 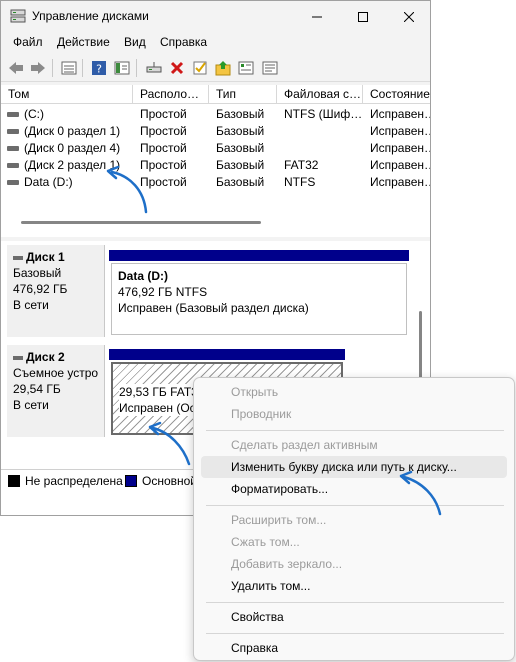 I want to click on column-header-type: Тип, so click(x=243, y=94).